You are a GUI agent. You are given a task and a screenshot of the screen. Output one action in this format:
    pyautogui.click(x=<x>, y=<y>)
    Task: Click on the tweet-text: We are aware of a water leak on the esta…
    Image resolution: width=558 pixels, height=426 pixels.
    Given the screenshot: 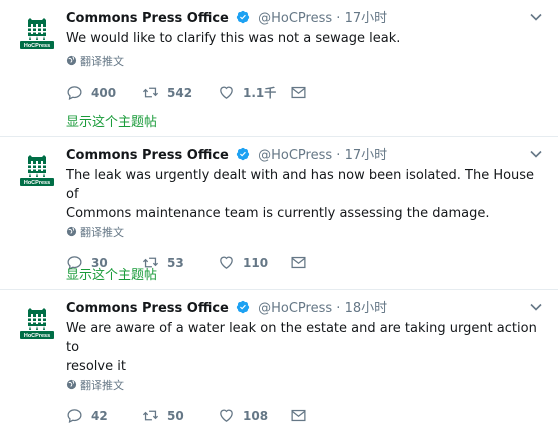 What is the action you would take?
    pyautogui.click(x=305, y=347)
    